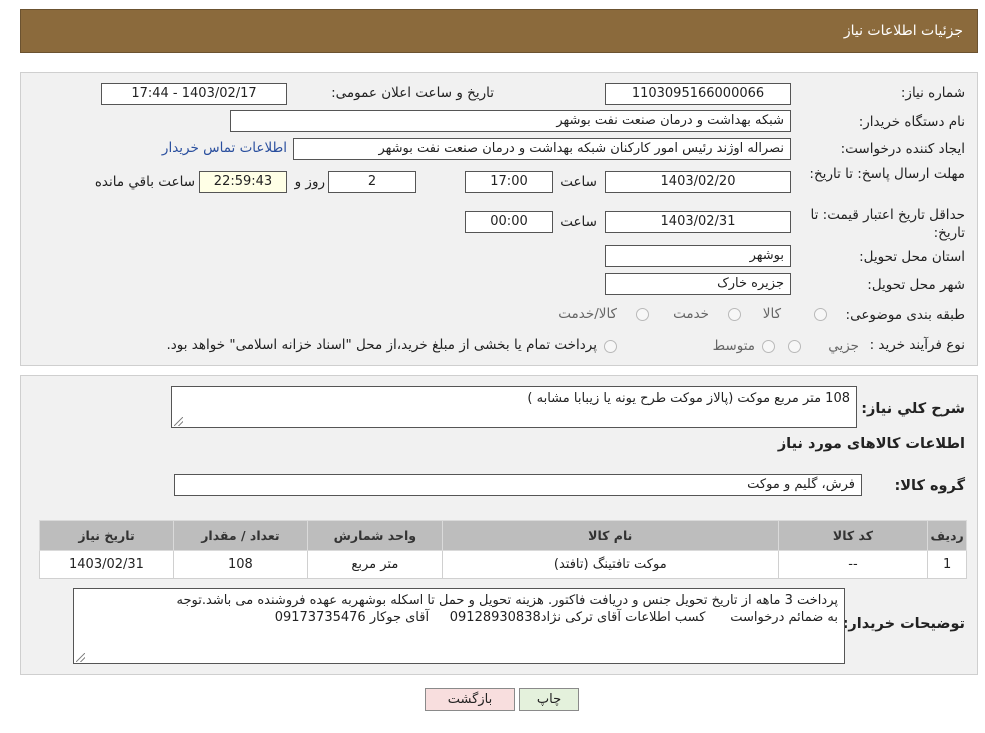 This screenshot has width=985, height=733. I want to click on days-label: روز و, so click(309, 182).